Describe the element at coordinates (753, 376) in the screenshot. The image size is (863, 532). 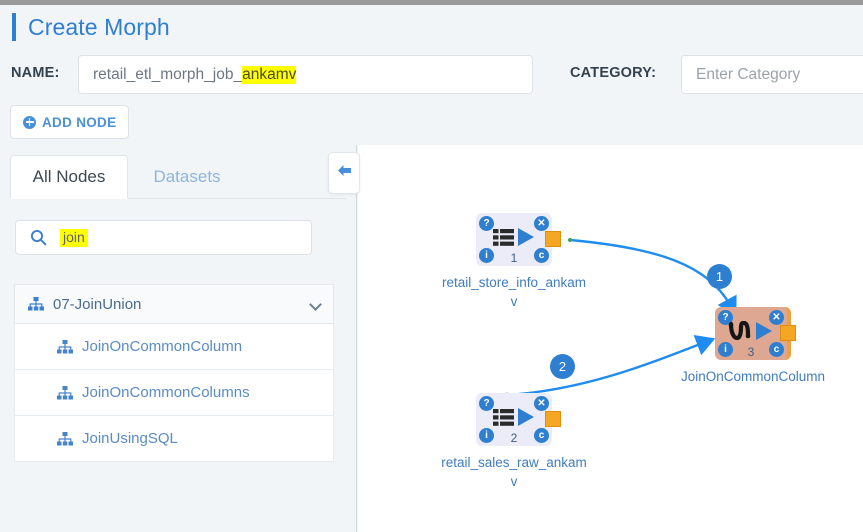
I see `canvas-node-label: JoinOnCommonColumn` at that location.